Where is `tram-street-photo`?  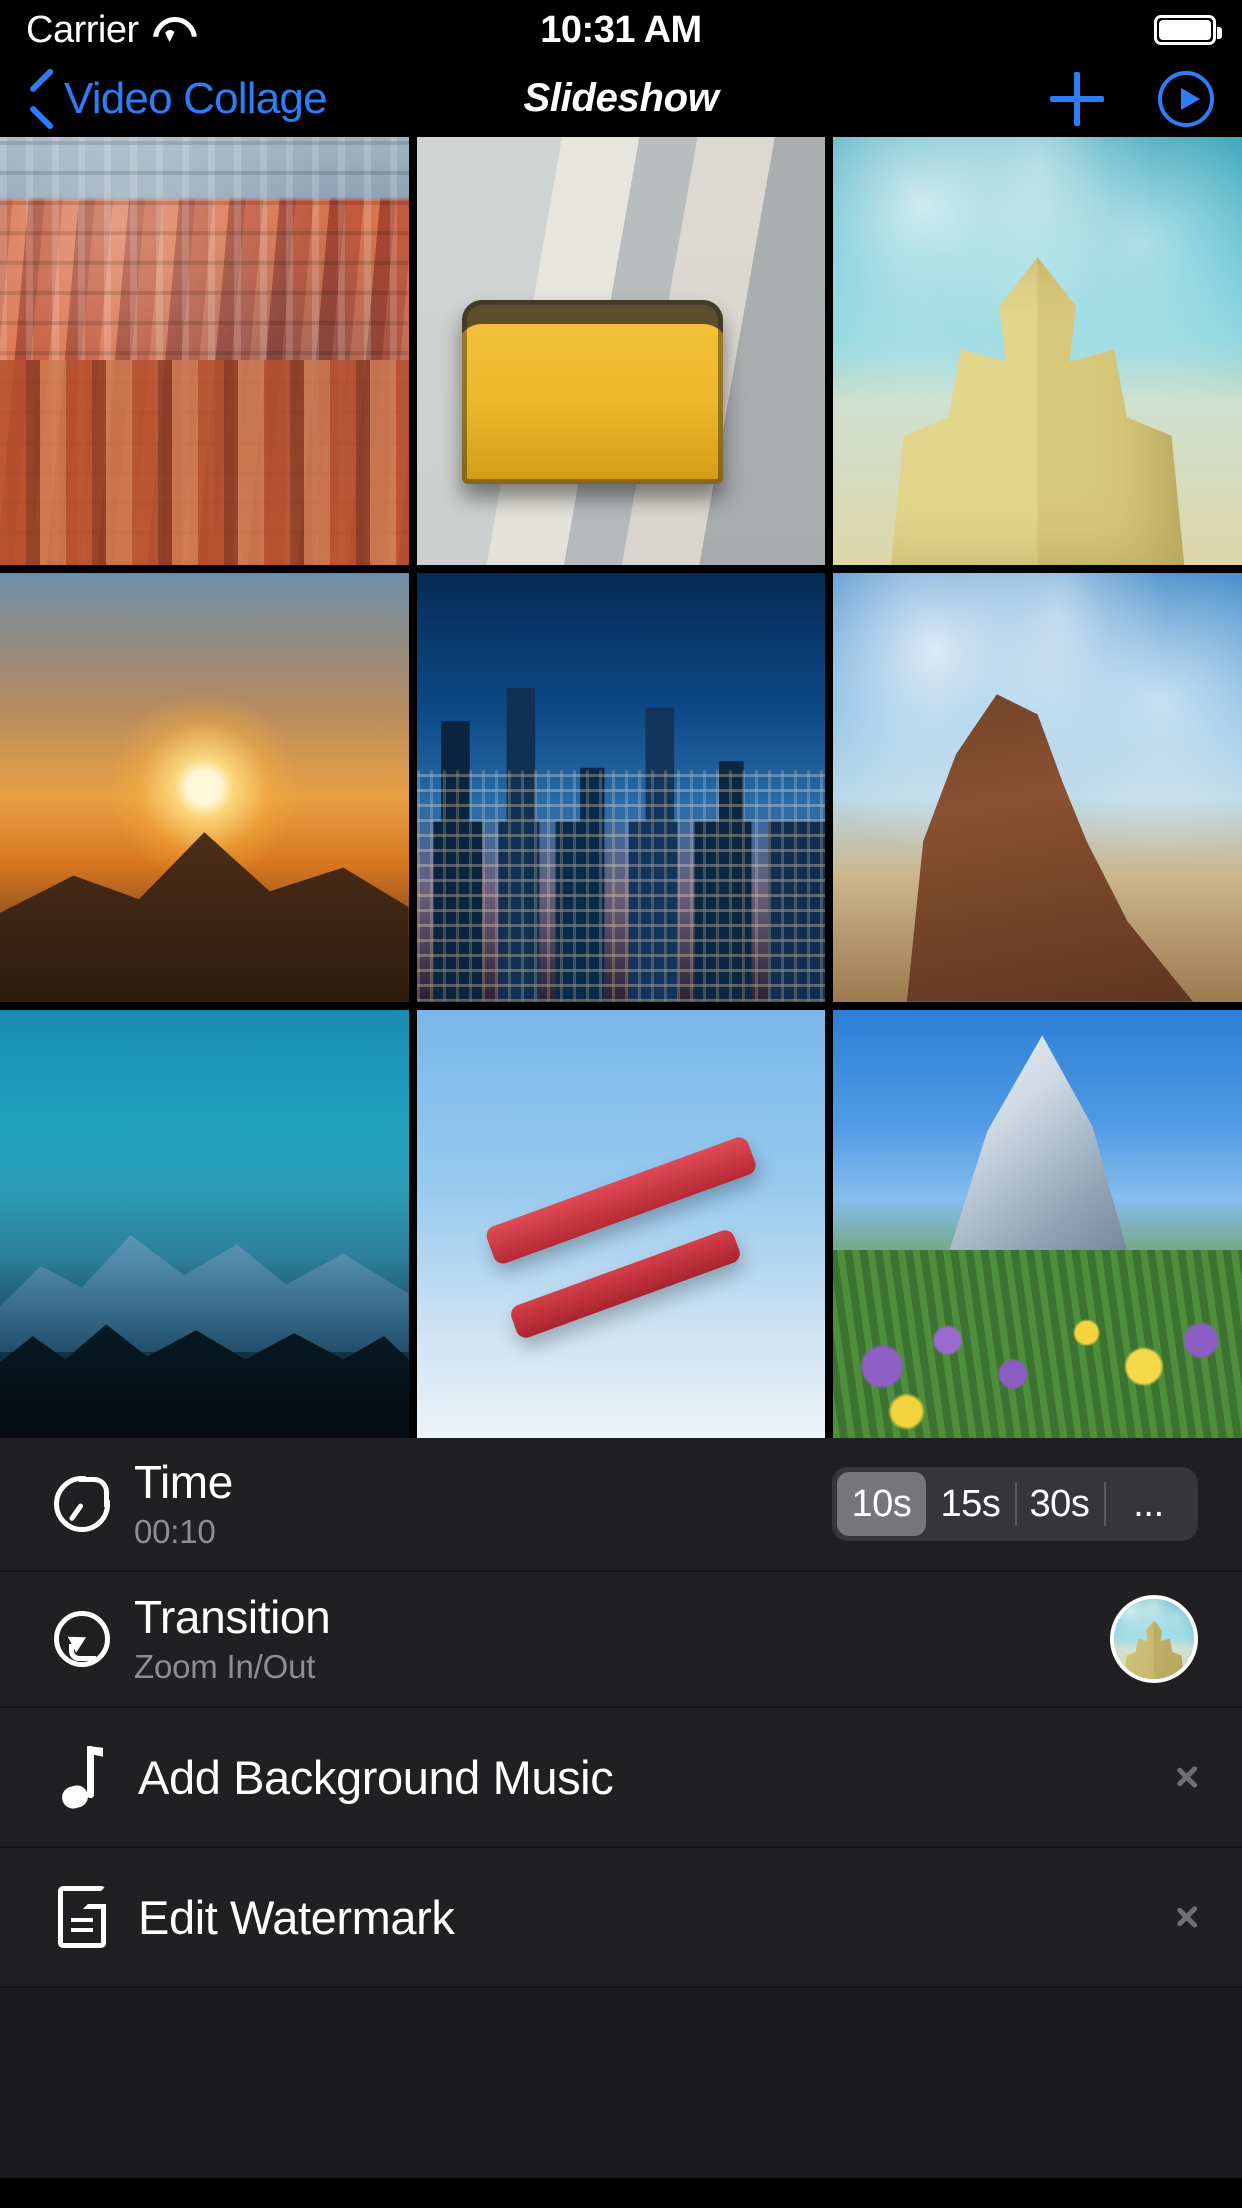 tram-street-photo is located at coordinates (621, 351).